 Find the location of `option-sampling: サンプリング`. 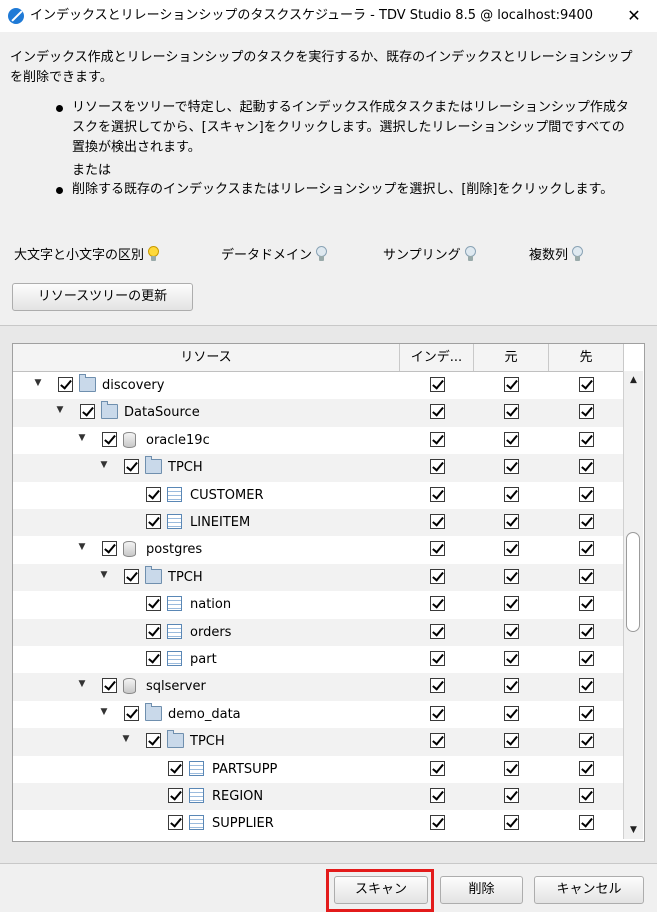

option-sampling: サンプリング is located at coordinates (429, 256).